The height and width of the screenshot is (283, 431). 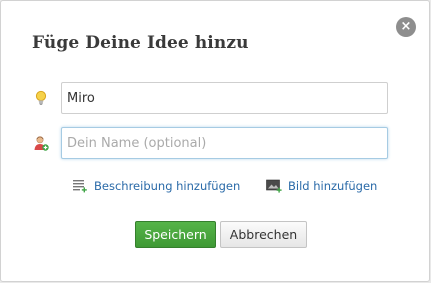 I want to click on save-button: Speichern, so click(x=175, y=234).